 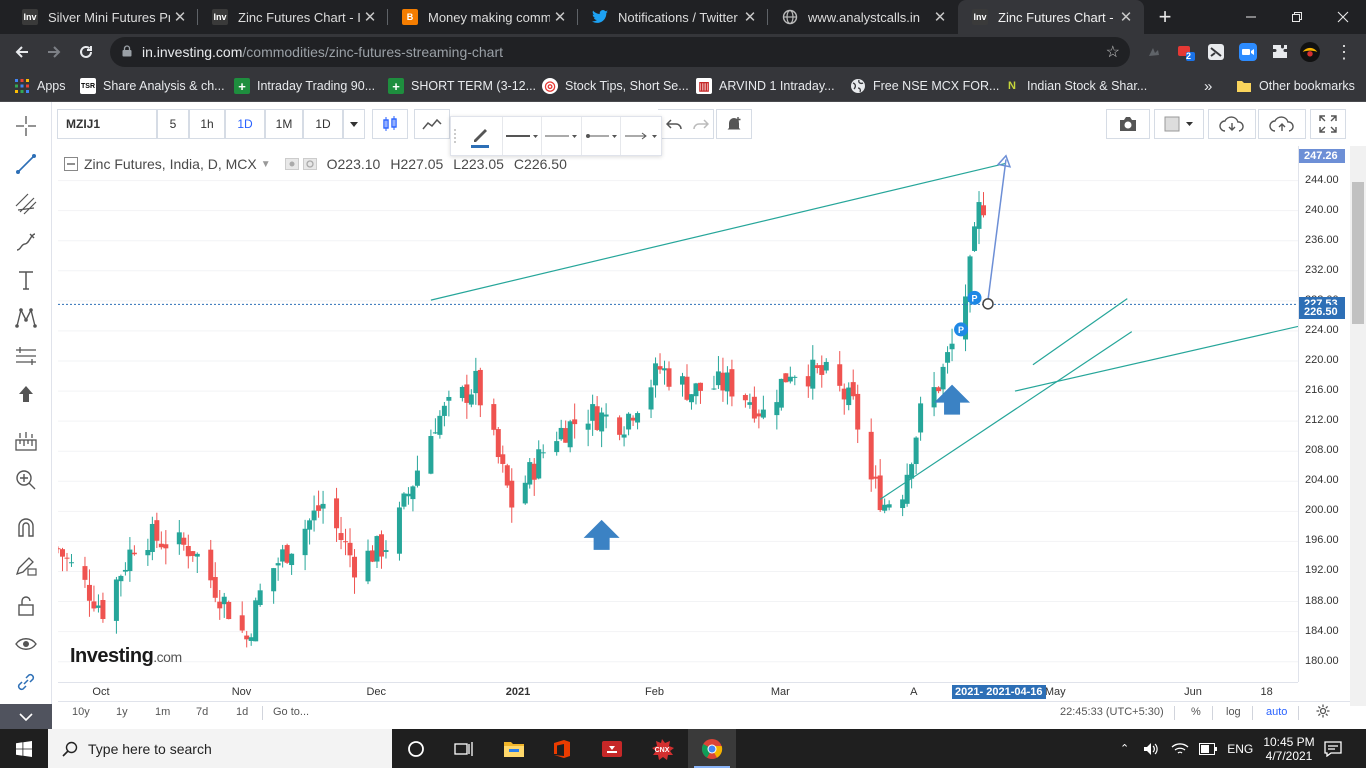 I want to click on measure-tool-button, so click(x=26, y=442).